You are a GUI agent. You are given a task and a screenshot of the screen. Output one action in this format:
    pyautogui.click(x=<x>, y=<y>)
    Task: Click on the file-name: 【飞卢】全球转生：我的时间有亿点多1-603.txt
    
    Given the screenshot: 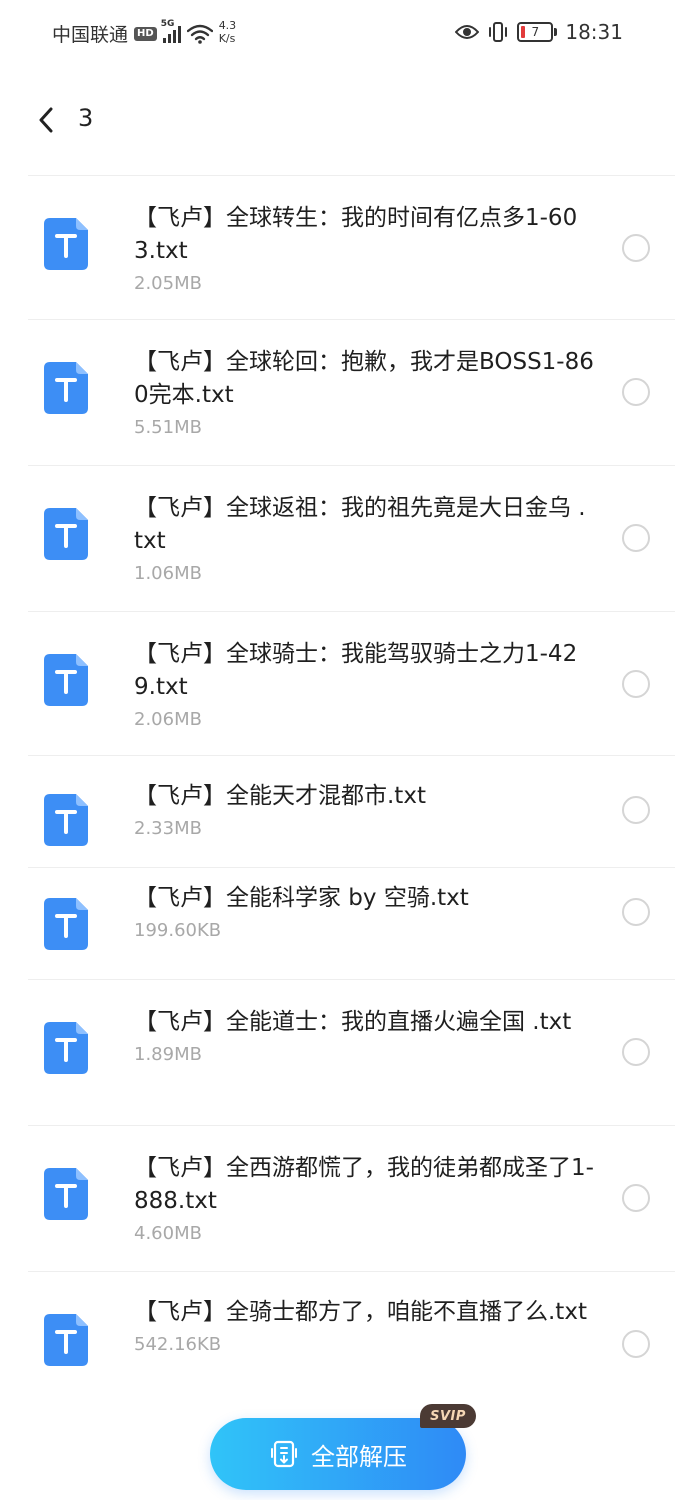 What is the action you would take?
    pyautogui.click(x=356, y=234)
    